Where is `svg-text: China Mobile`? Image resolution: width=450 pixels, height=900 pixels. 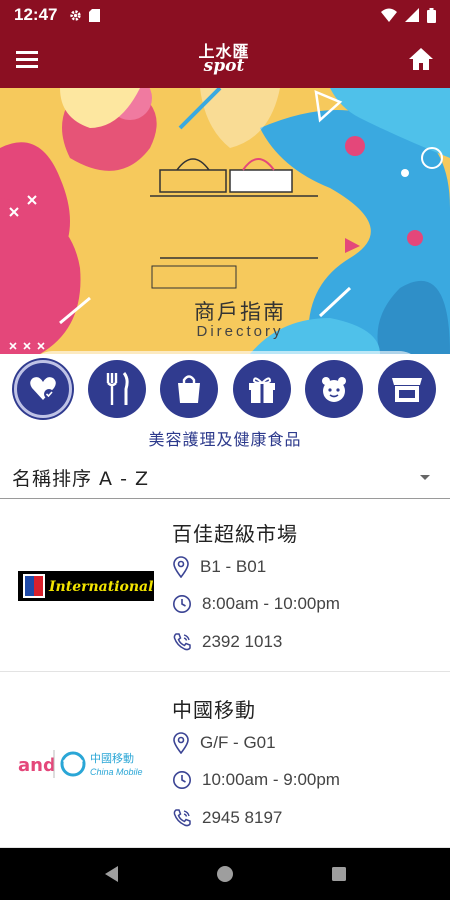 svg-text: China Mobile is located at coordinates (116, 772).